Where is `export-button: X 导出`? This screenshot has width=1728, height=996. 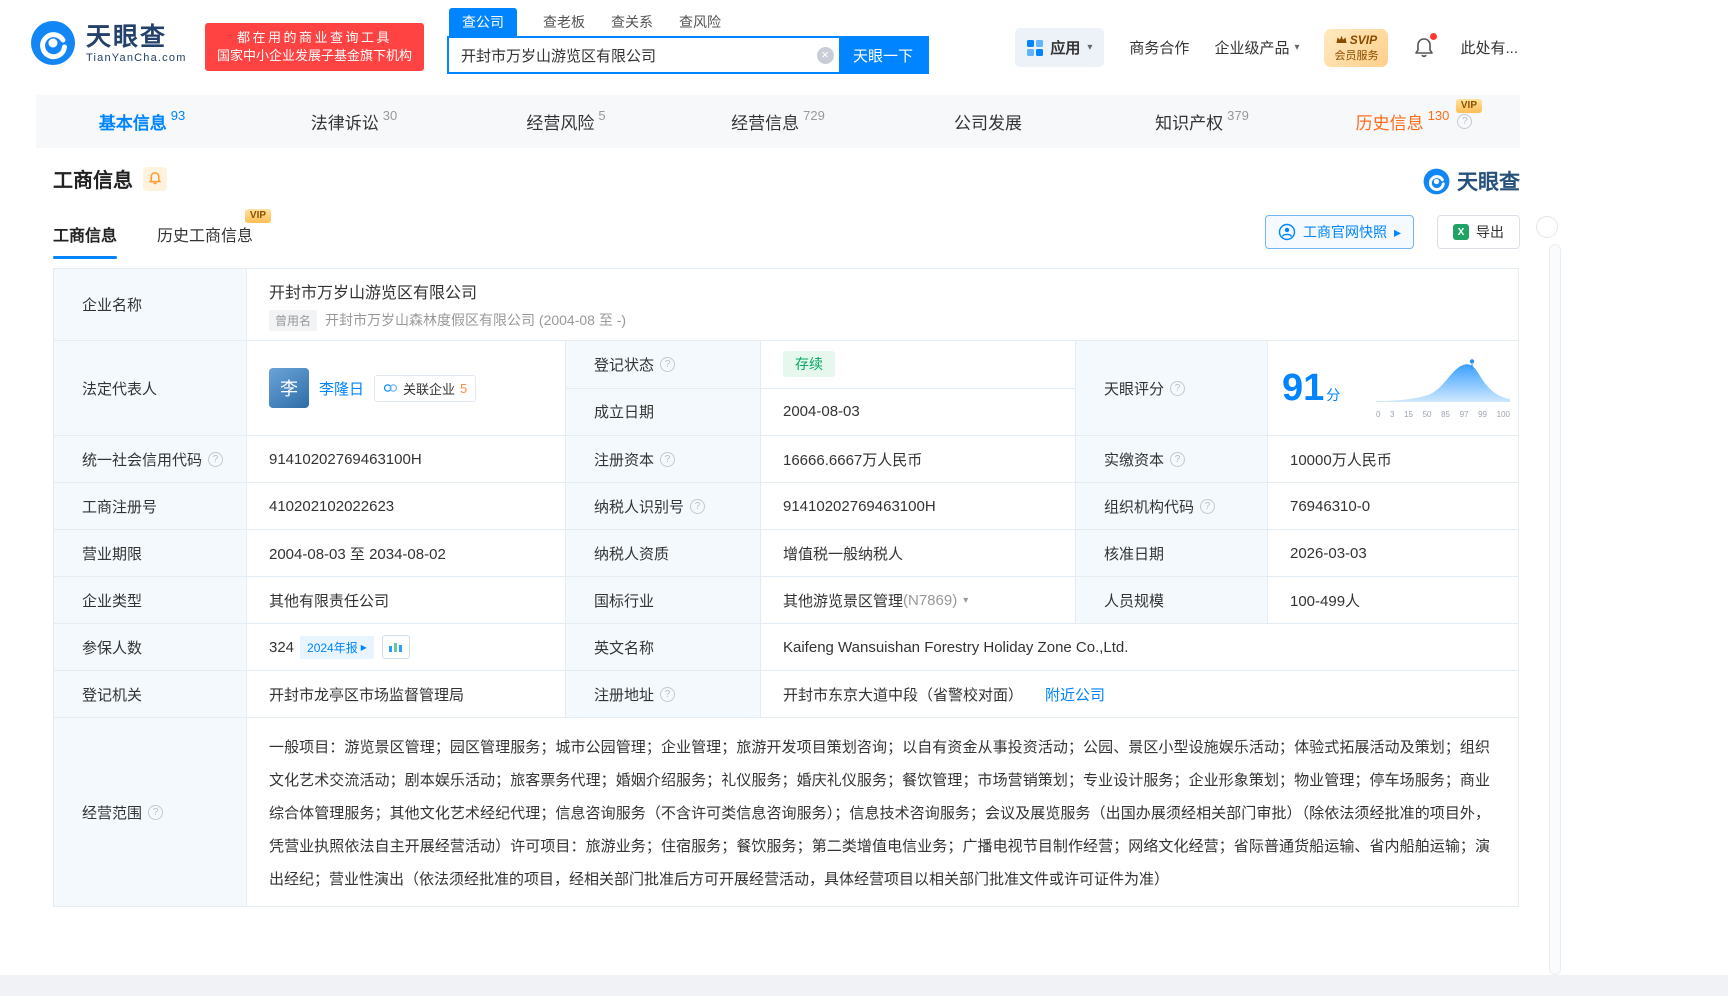
export-button: X 导出 is located at coordinates (1478, 232).